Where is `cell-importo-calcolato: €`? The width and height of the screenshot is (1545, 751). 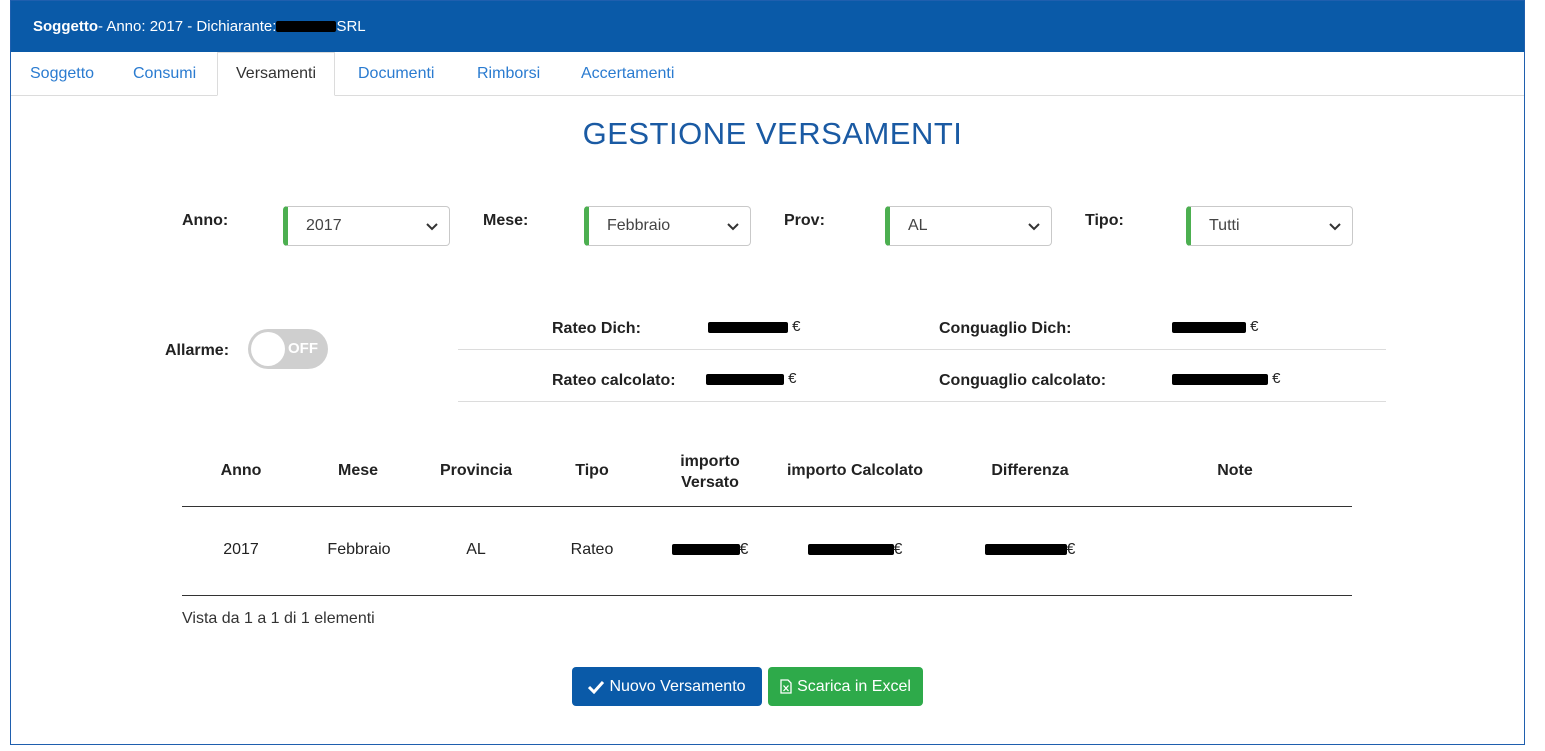
cell-importo-calcolato: € is located at coordinates (855, 550).